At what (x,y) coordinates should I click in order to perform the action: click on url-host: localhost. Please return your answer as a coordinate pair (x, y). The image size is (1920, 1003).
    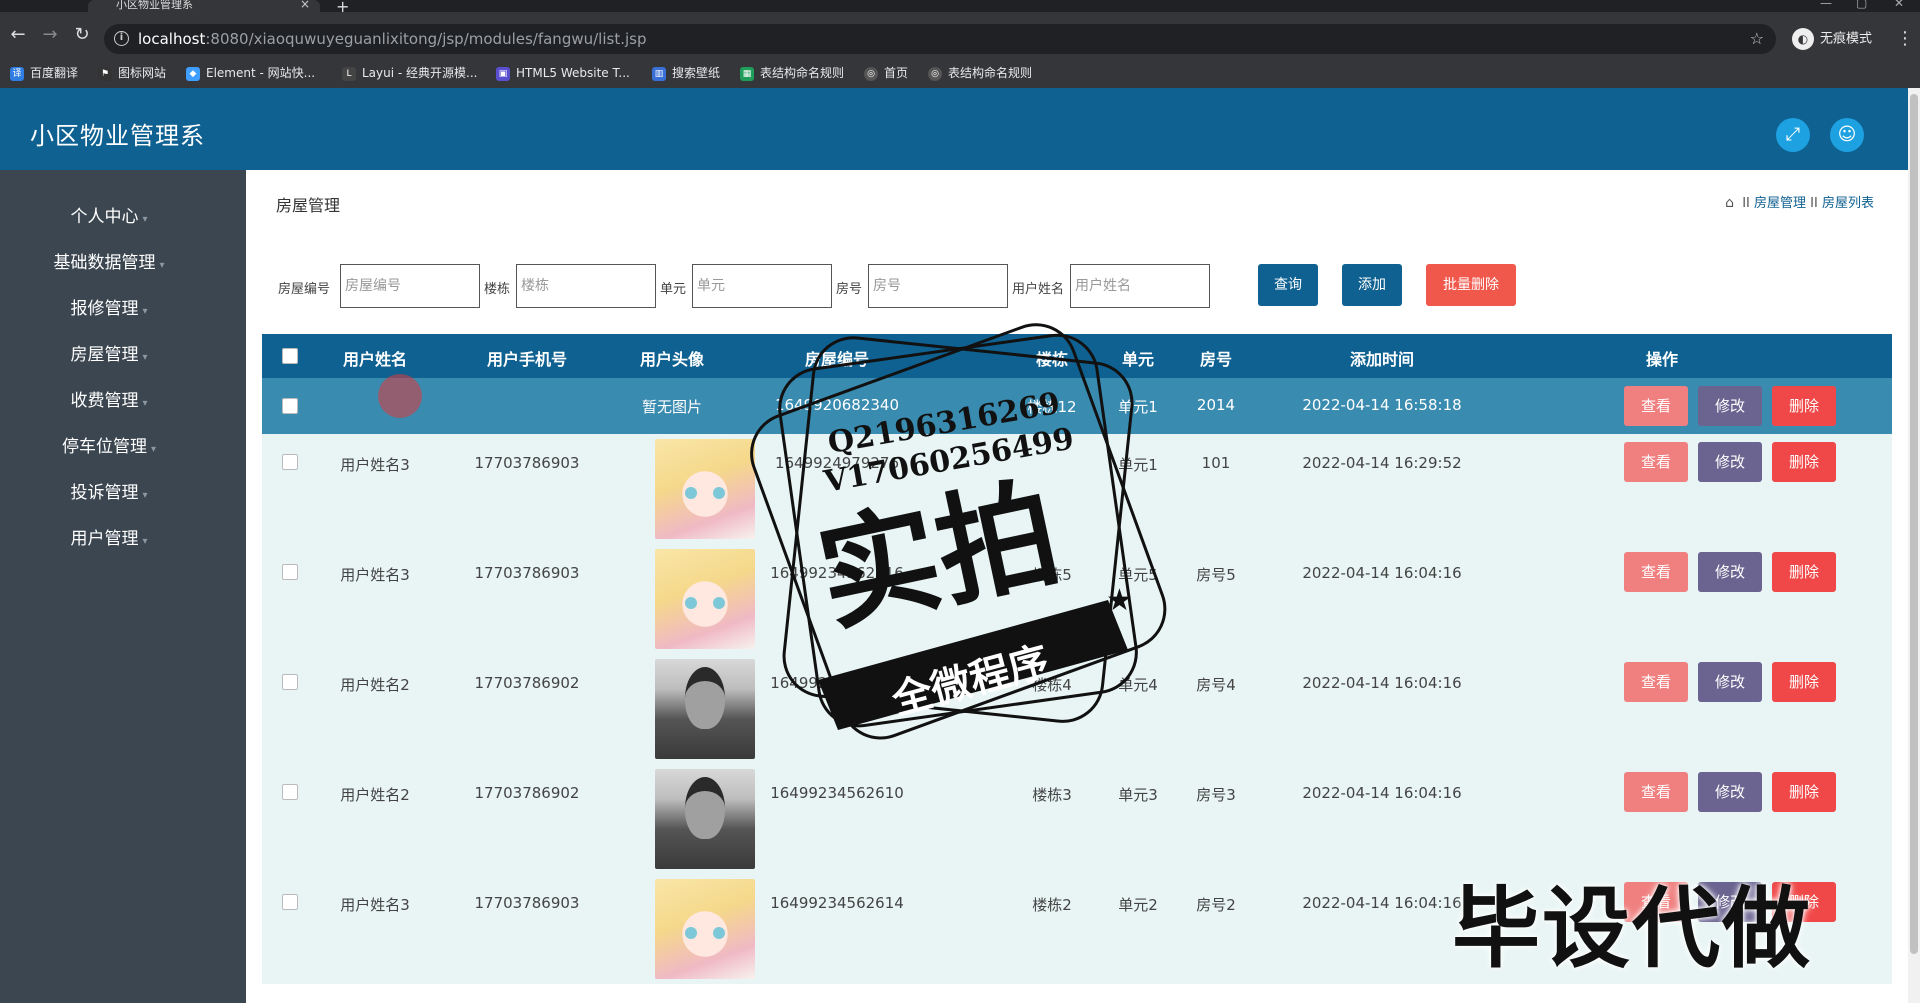
    Looking at the image, I should click on (172, 39).